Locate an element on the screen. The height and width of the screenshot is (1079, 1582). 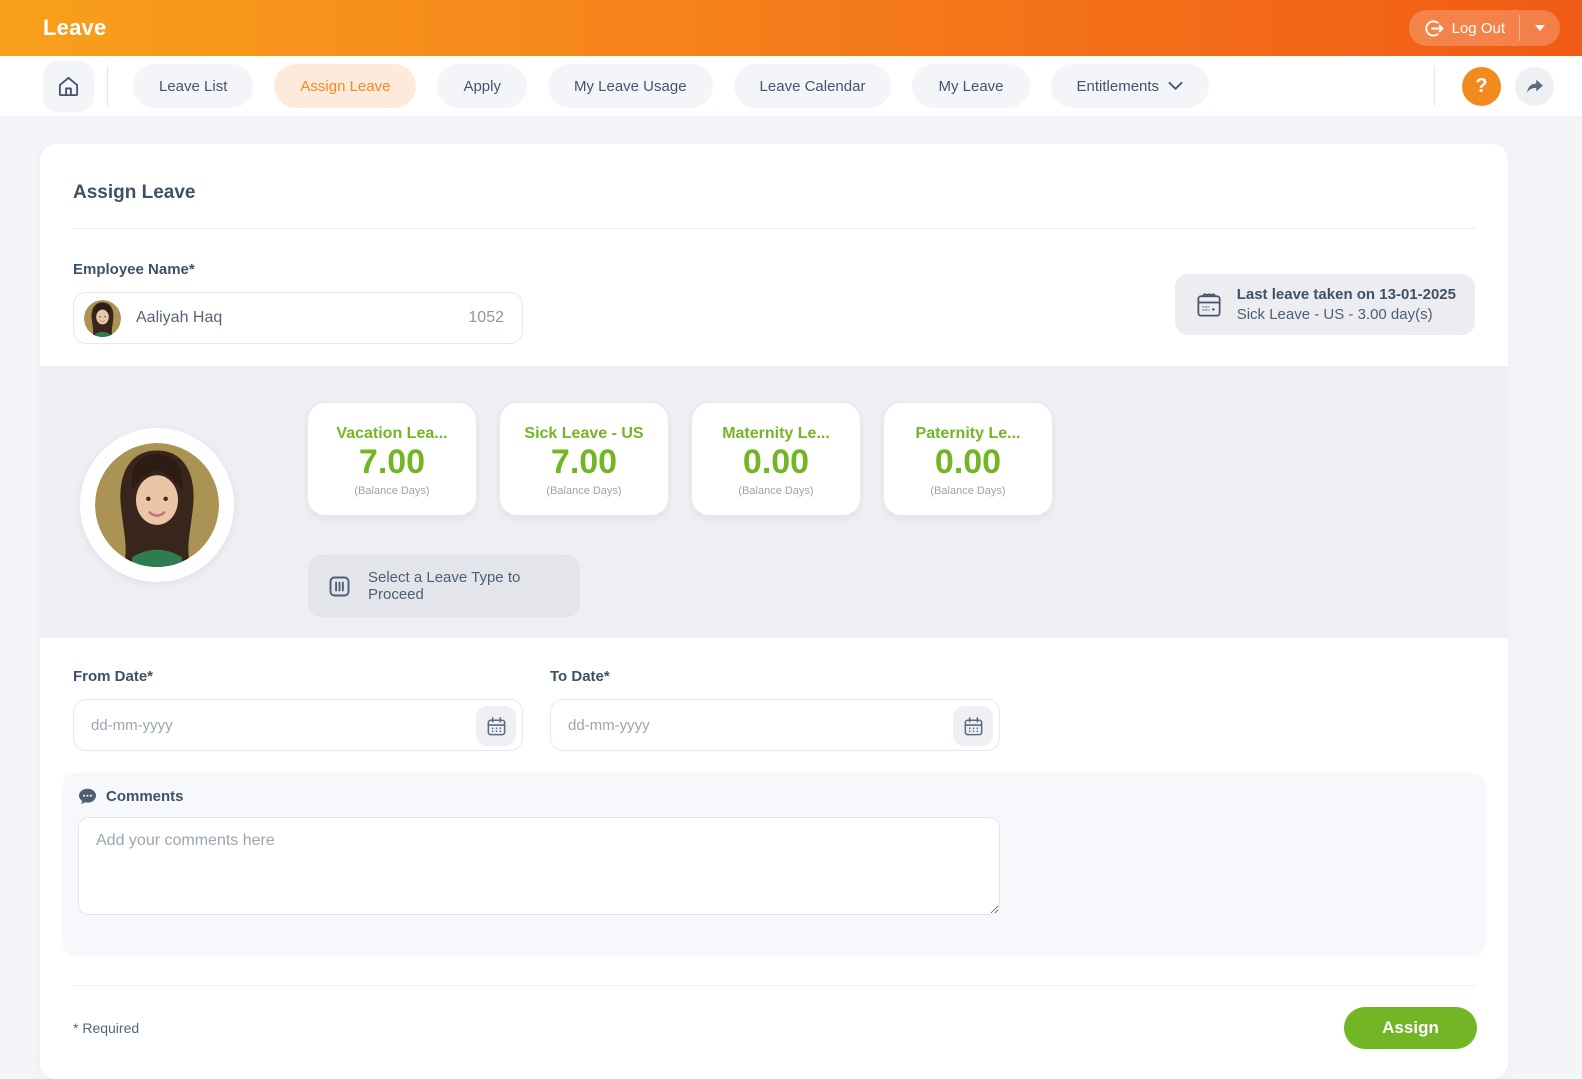
tab-my-leave: My Leave is located at coordinates (971, 86).